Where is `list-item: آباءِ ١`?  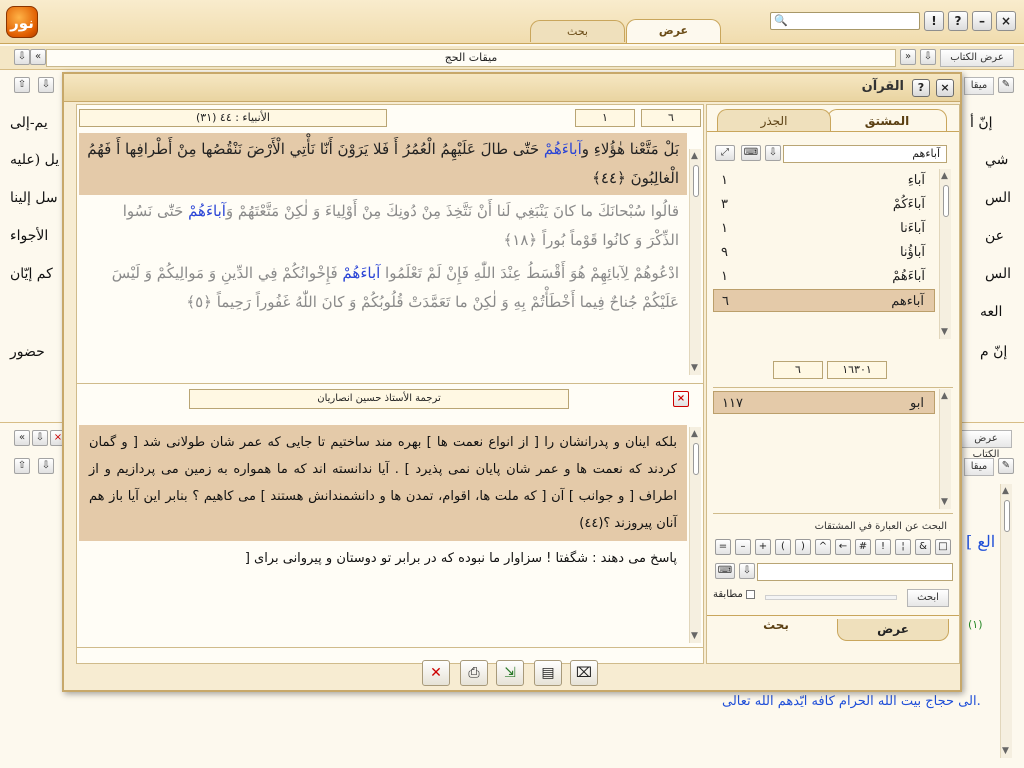 list-item: آباءِ ١ is located at coordinates (824, 180).